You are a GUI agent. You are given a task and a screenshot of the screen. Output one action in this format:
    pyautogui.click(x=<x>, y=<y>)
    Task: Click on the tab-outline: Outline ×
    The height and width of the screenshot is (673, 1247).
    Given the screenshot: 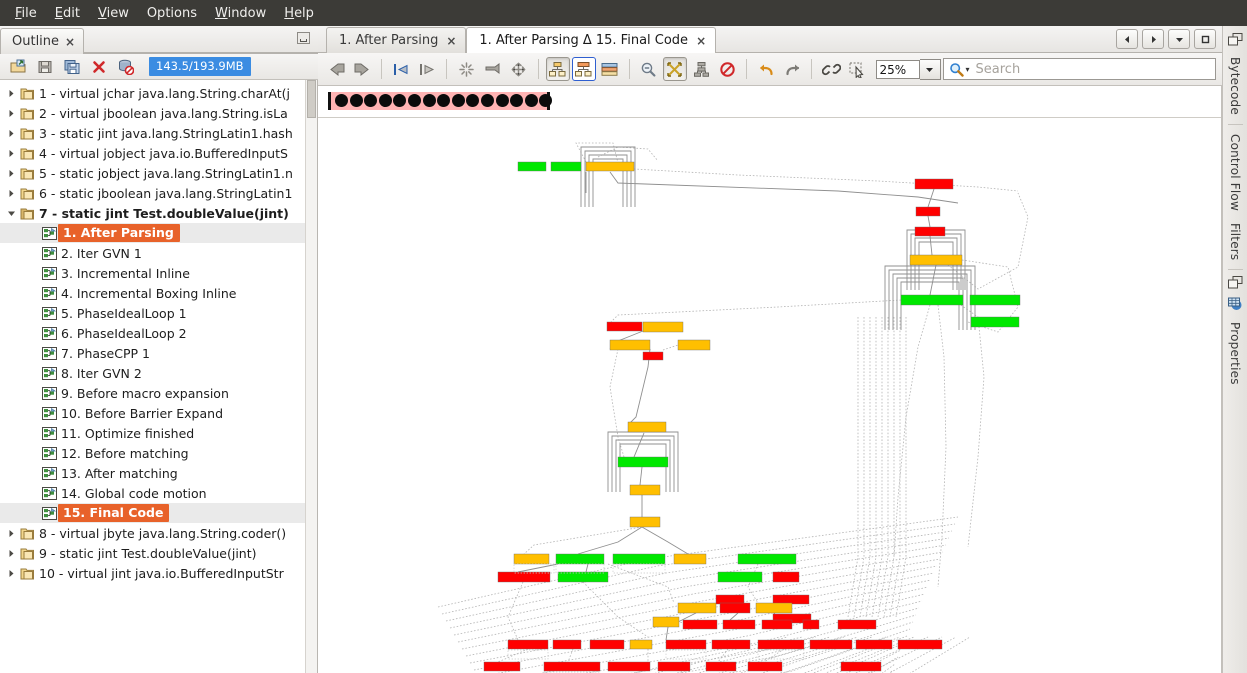 What is the action you would take?
    pyautogui.click(x=42, y=41)
    